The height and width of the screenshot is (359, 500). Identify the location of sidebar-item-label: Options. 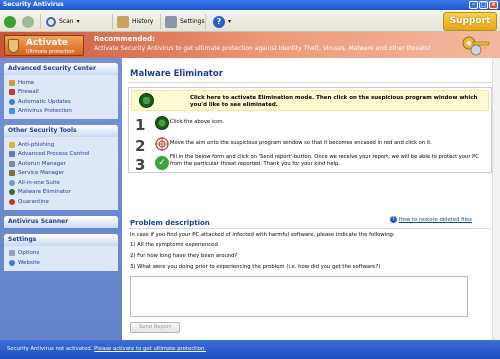
(29, 253).